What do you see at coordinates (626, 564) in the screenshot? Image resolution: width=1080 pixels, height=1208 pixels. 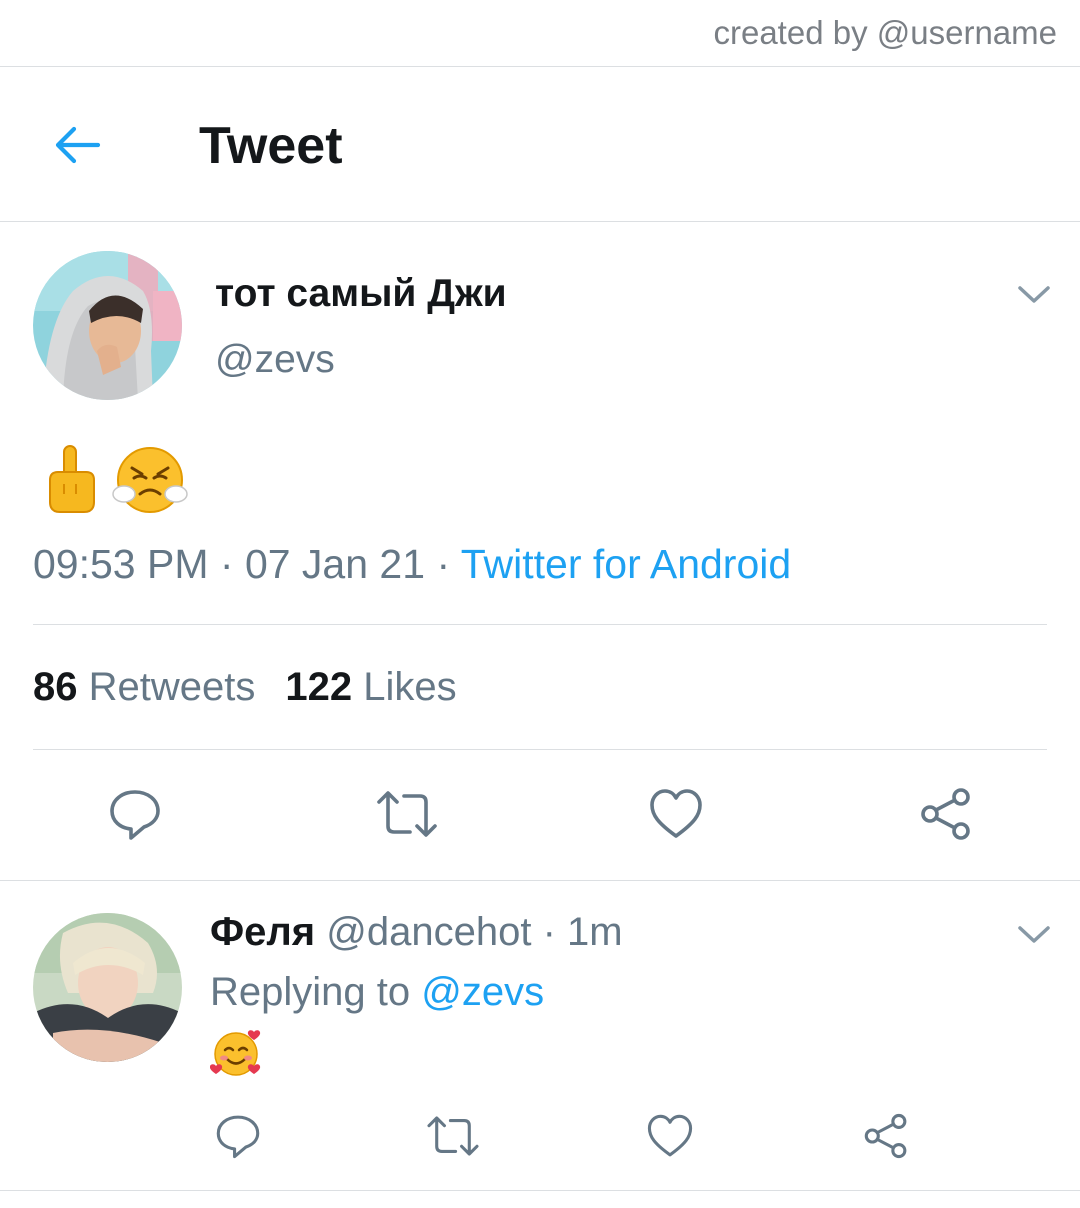 I see `tweet-source-link: Twitter for Android` at bounding box center [626, 564].